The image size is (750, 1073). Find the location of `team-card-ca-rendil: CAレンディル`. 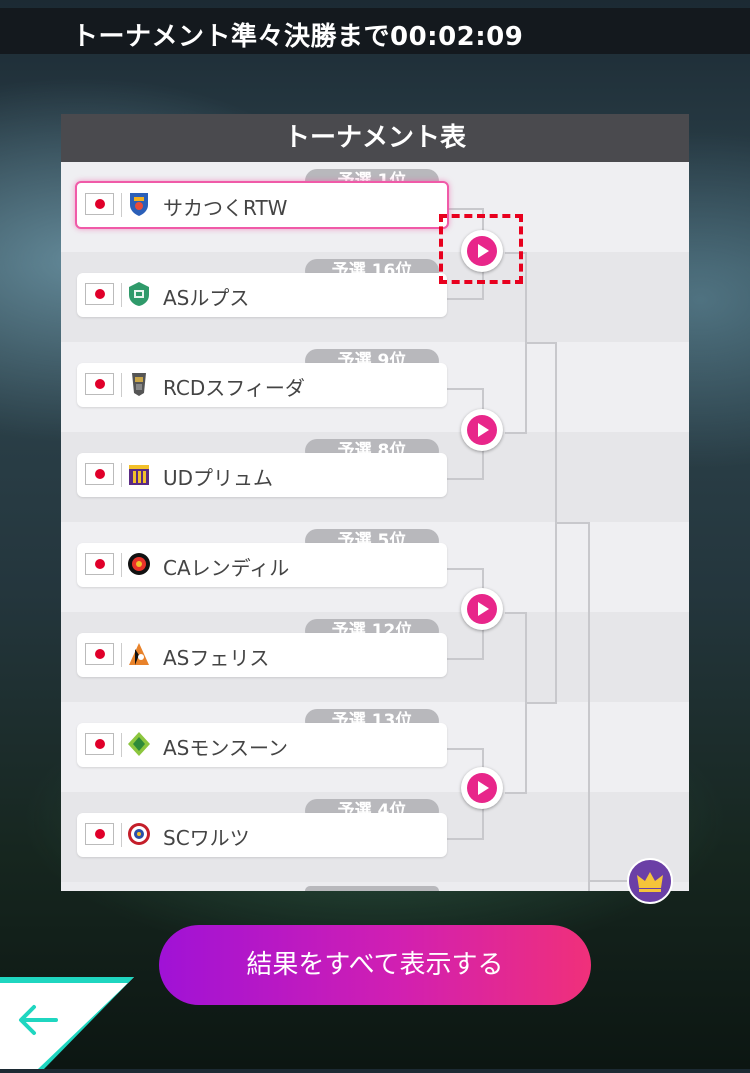

team-card-ca-rendil: CAレンディル is located at coordinates (262, 565).